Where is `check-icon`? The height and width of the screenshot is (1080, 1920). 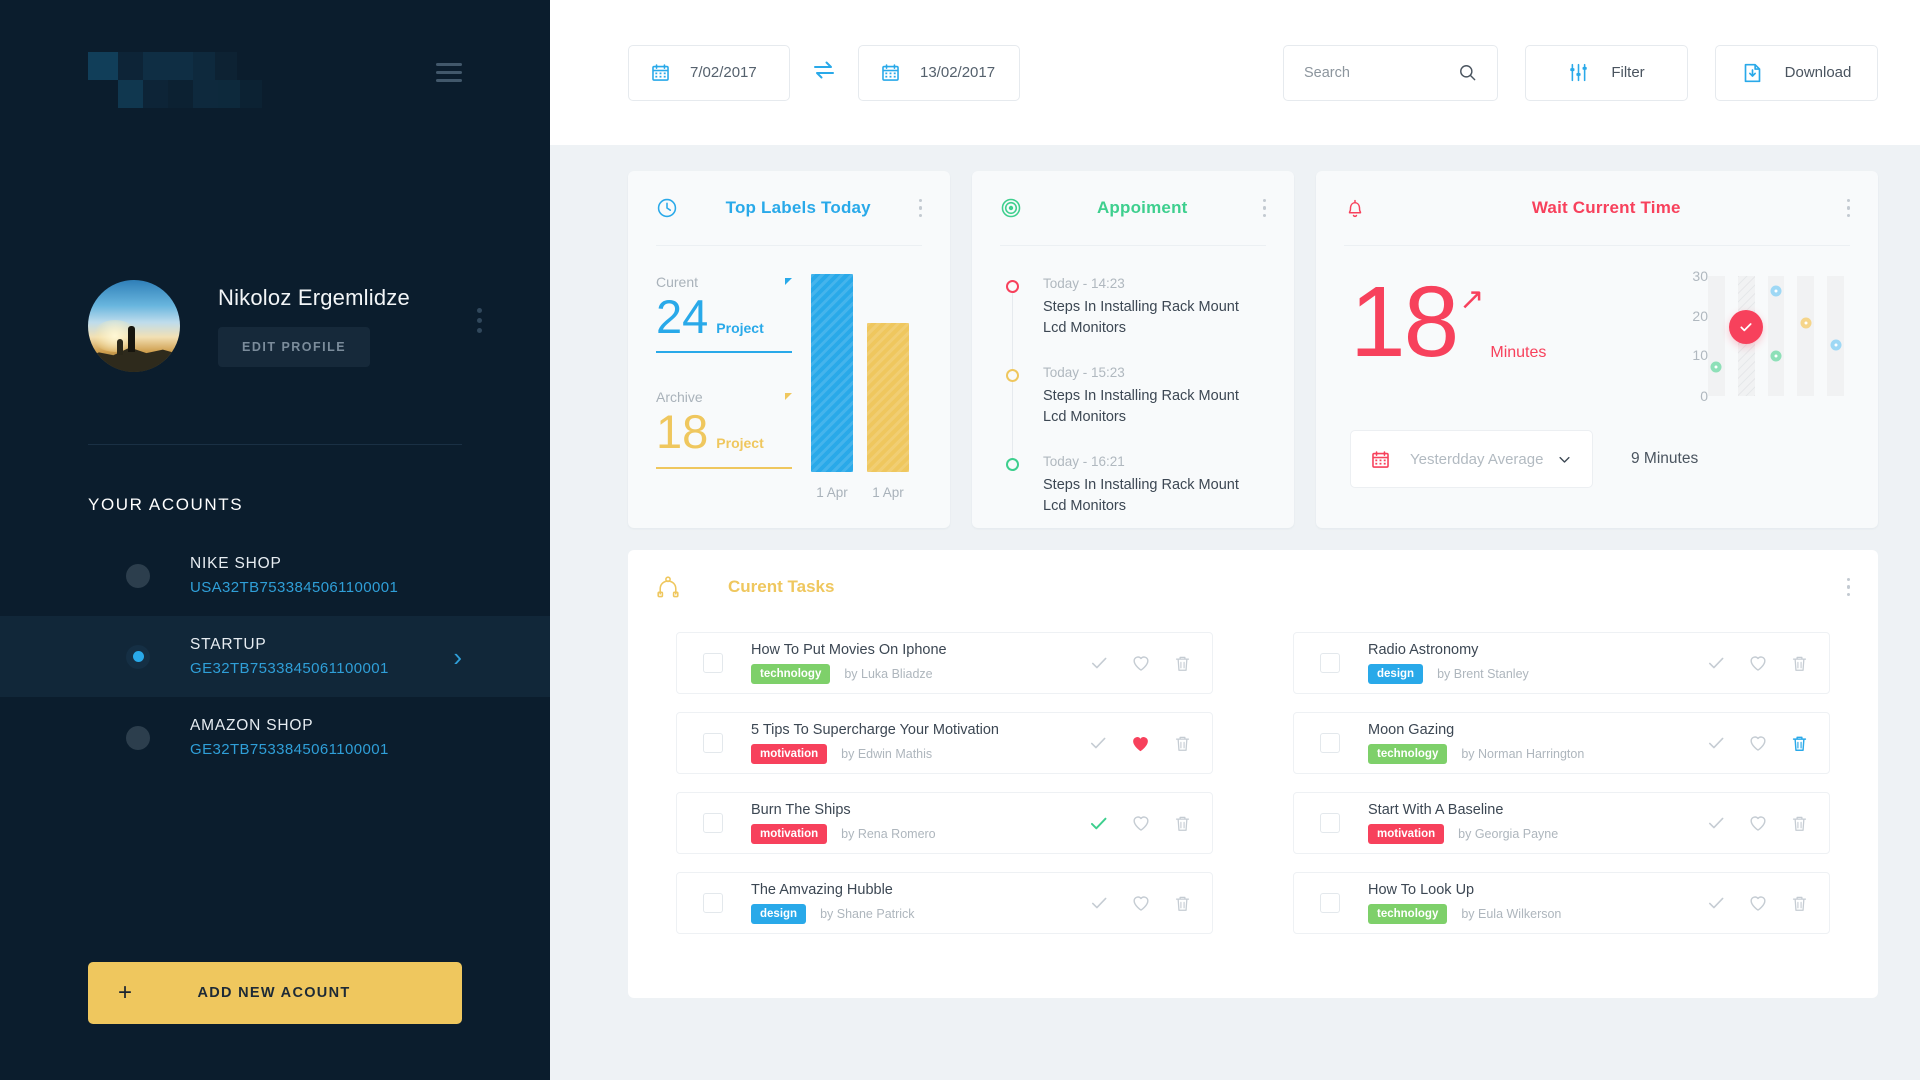 check-icon is located at coordinates (1746, 327).